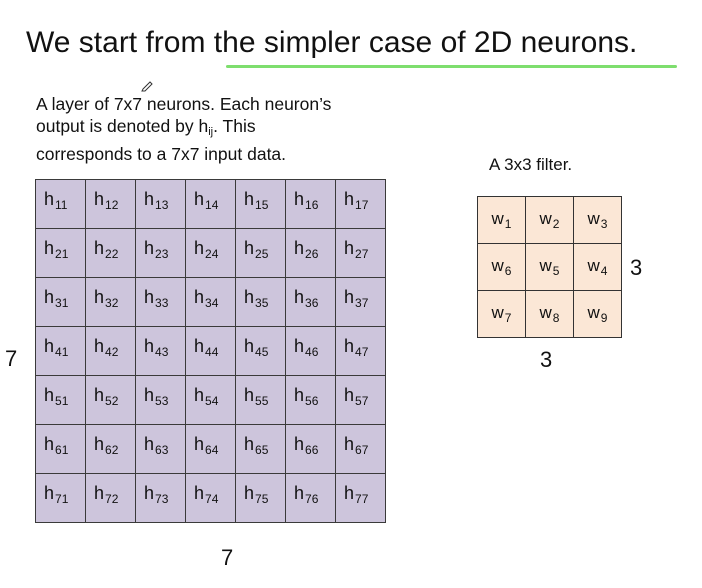 This screenshot has height=588, width=702. Describe the element at coordinates (546, 359) in the screenshot. I see `filter-cols-label: 3` at that location.